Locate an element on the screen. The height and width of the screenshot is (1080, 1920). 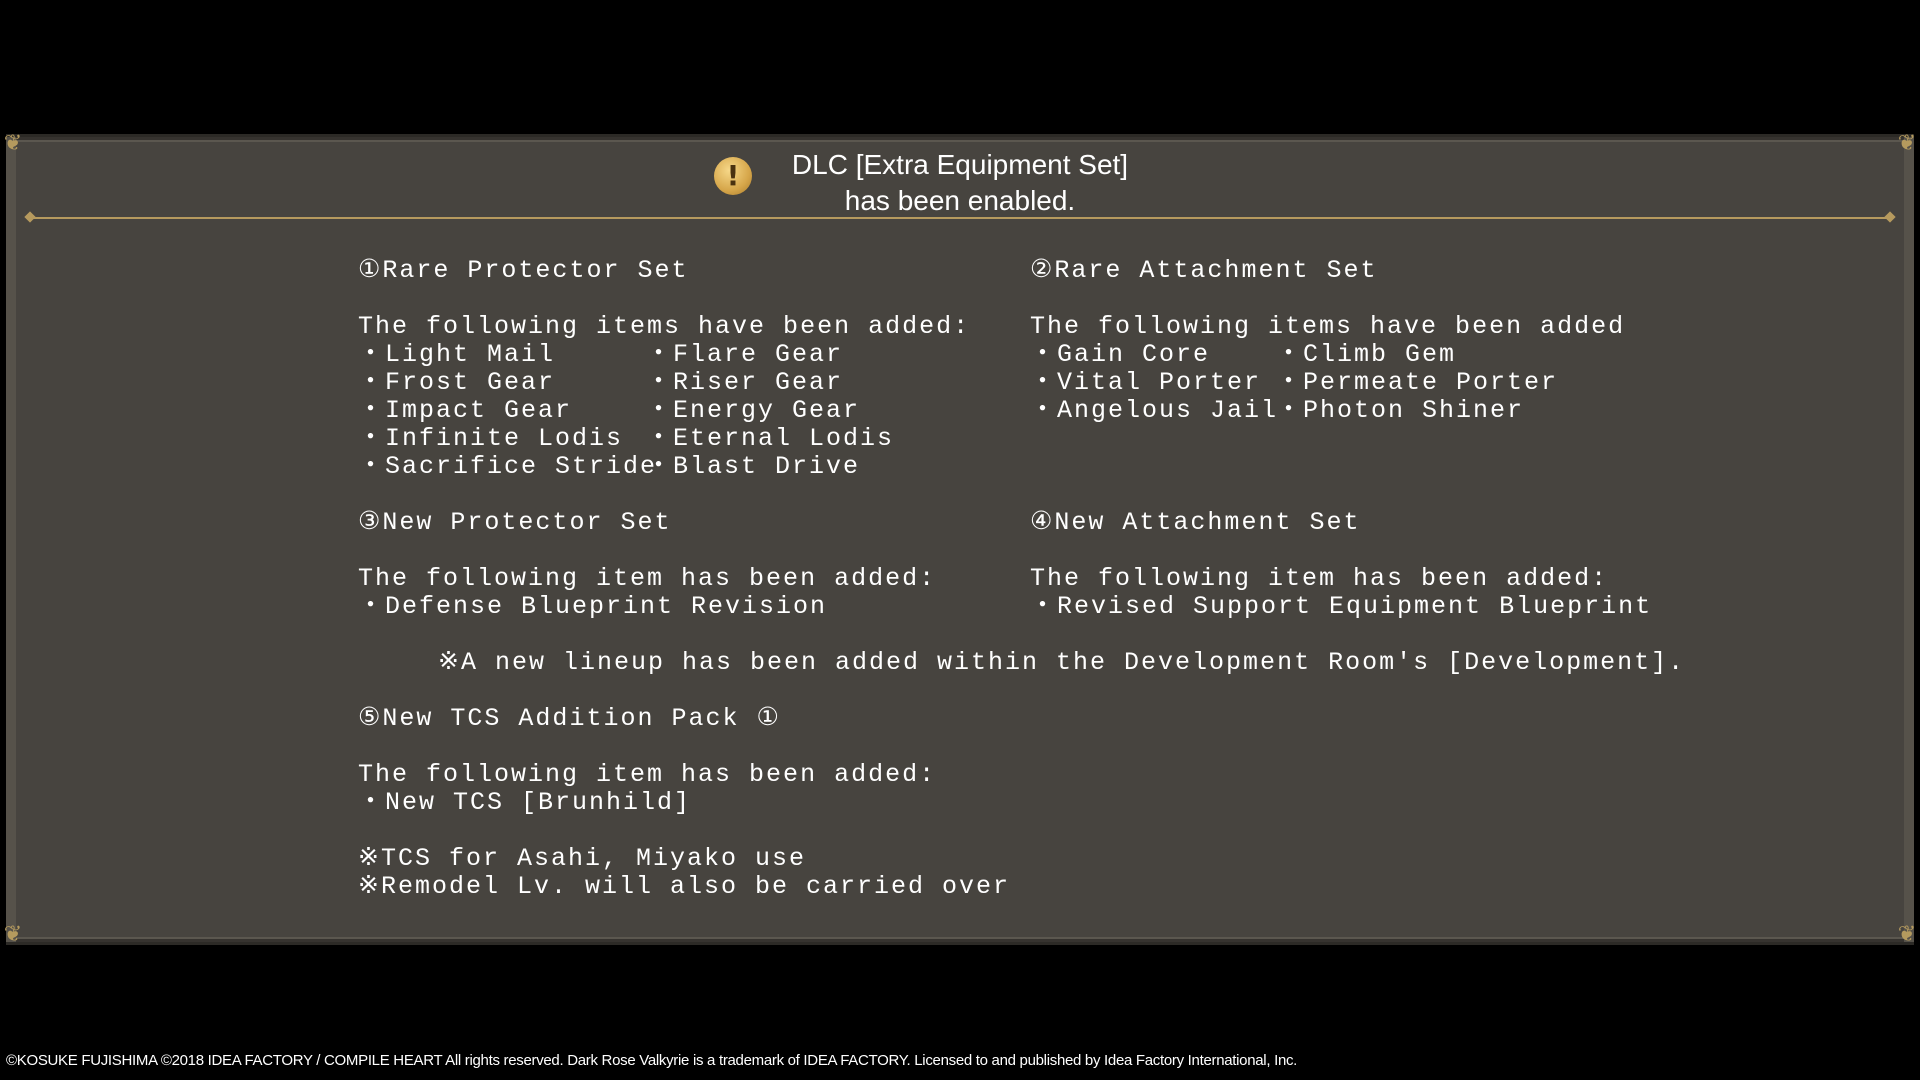
list-item: ・Permeate Porter is located at coordinates (1417, 382).